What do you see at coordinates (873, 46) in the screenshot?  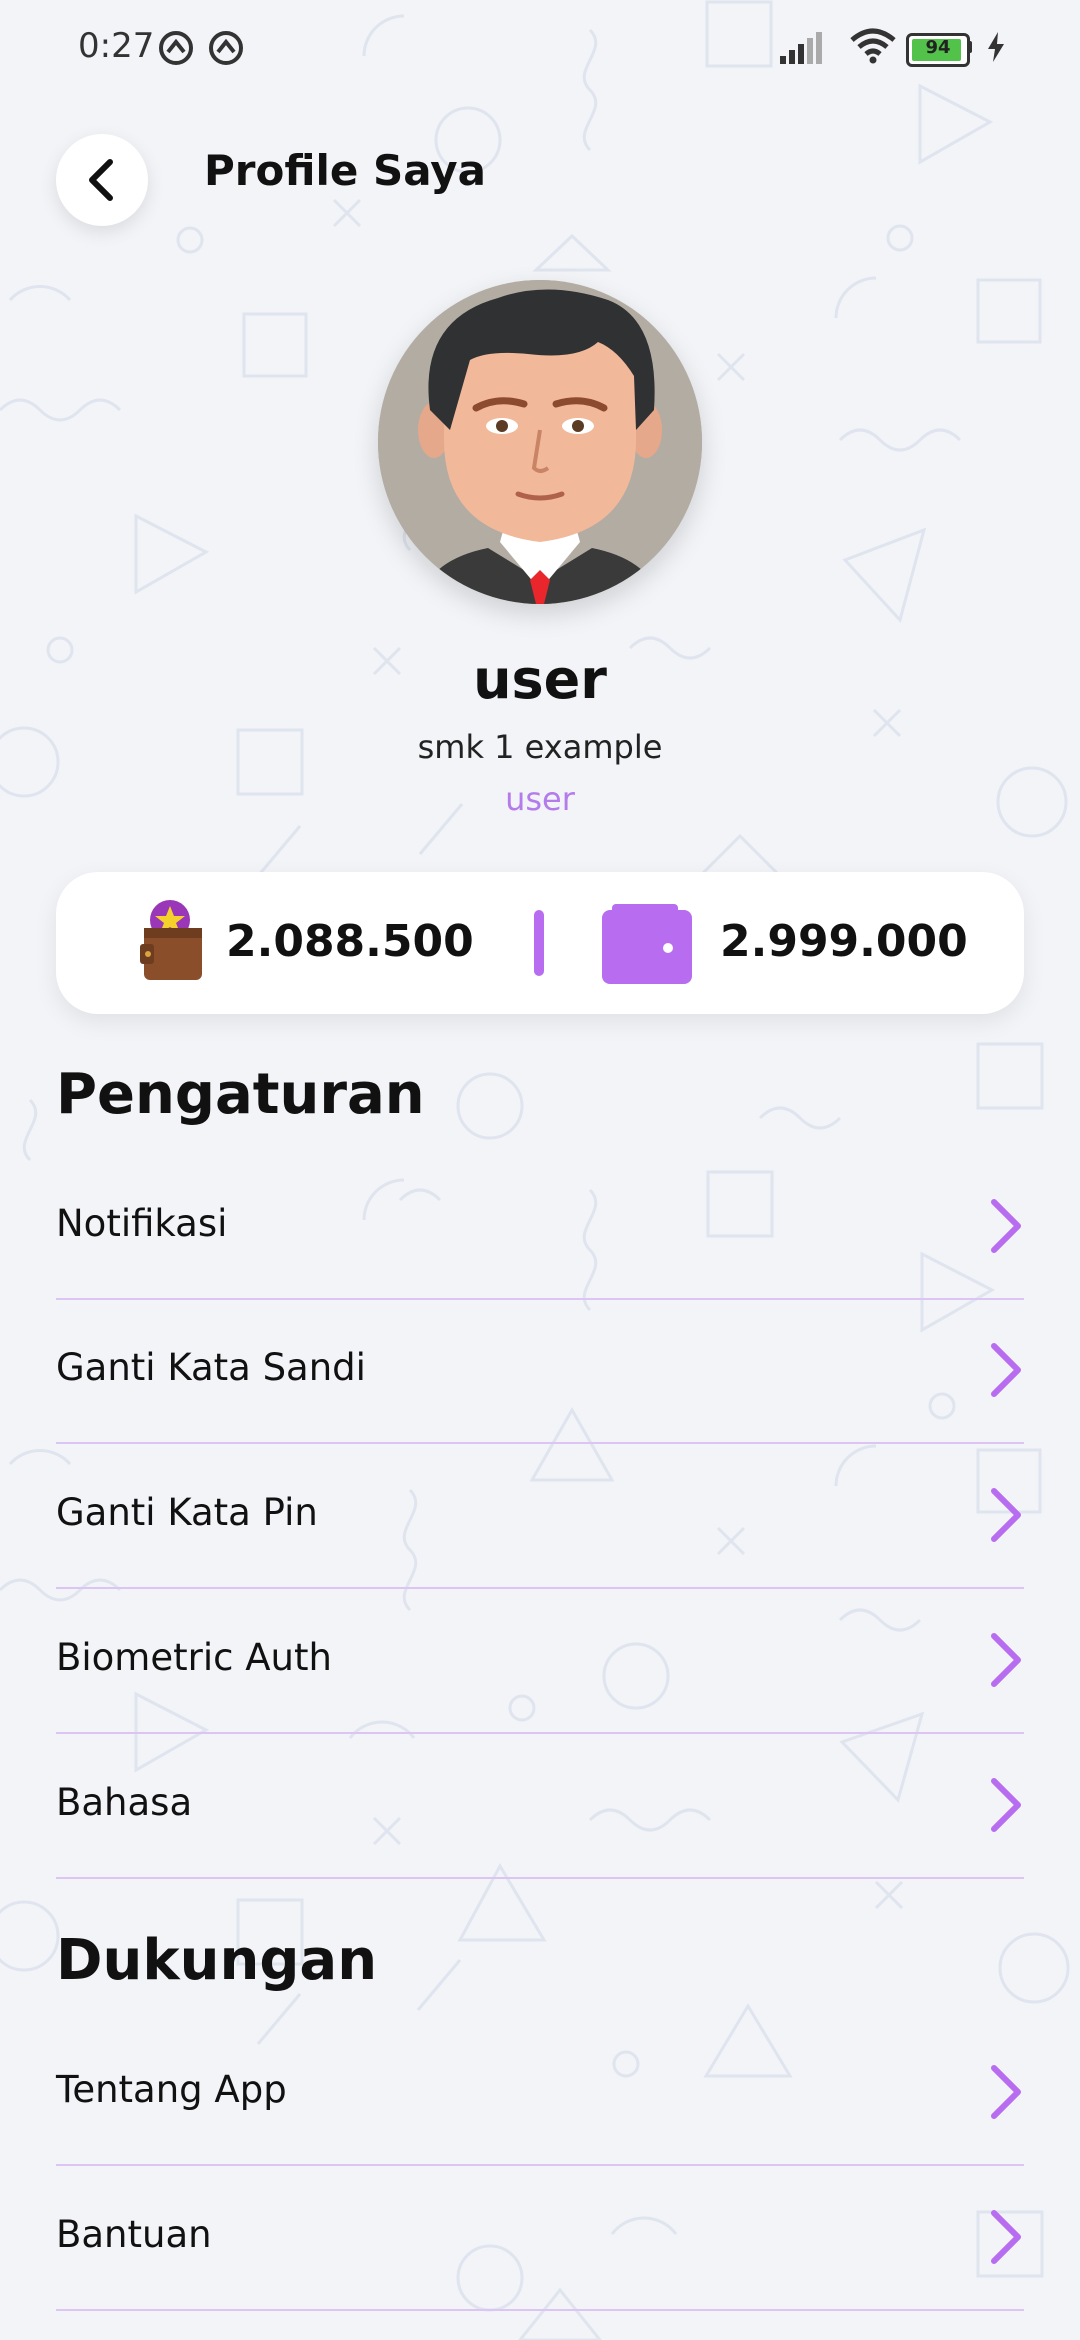 I see `wifi-icon` at bounding box center [873, 46].